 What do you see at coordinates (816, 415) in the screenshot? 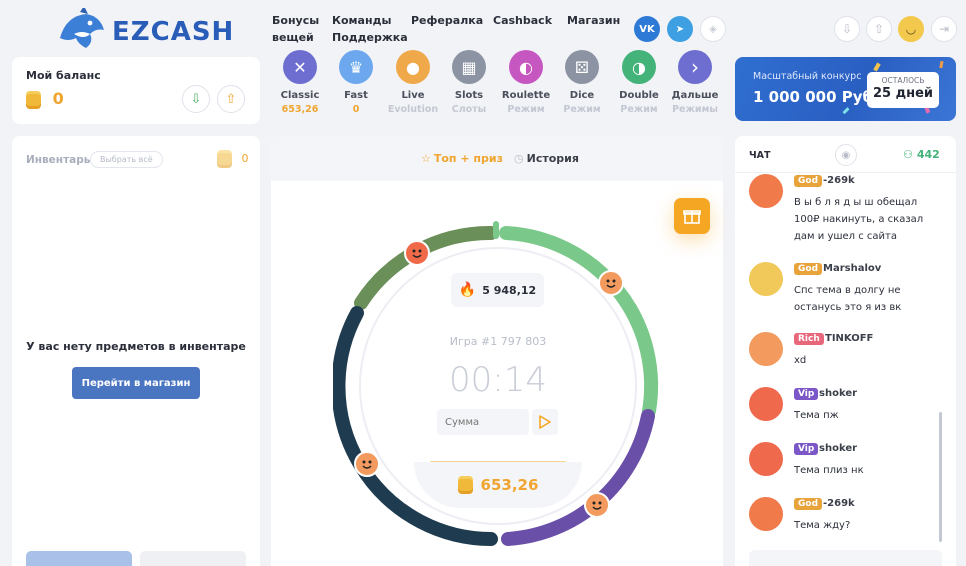
I see `chat-text: Тема пж` at bounding box center [816, 415].